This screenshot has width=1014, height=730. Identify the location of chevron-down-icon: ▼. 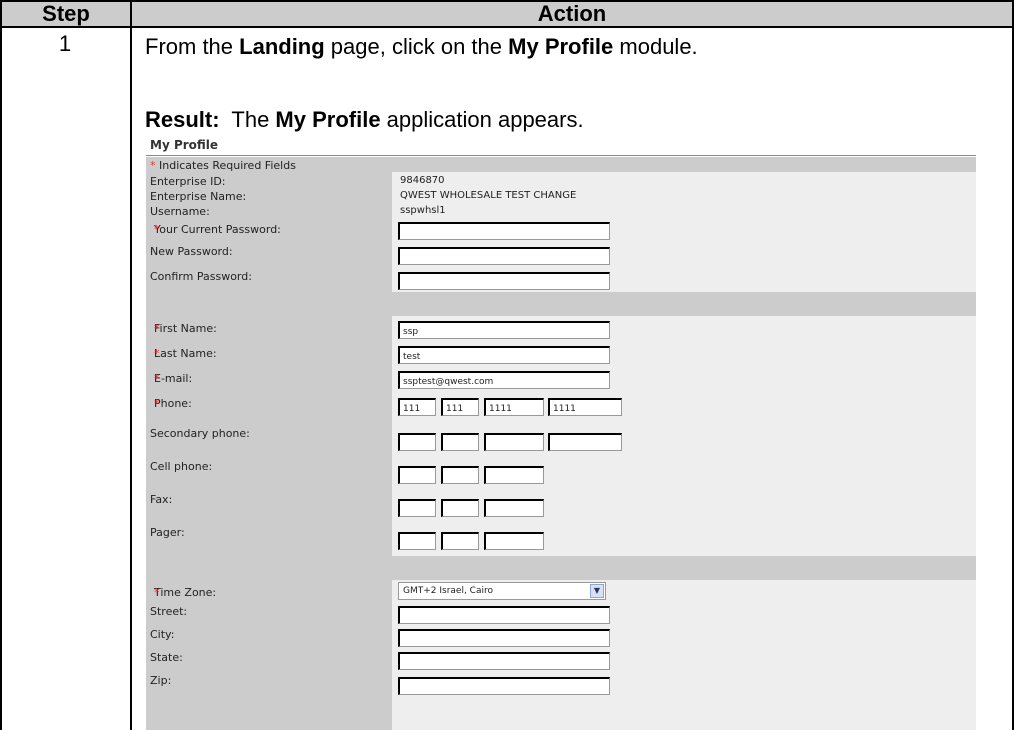
(597, 591).